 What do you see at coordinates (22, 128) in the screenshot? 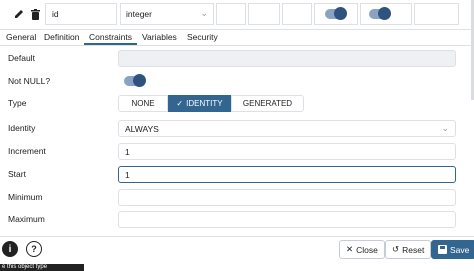
I see `identity-label: Identity` at bounding box center [22, 128].